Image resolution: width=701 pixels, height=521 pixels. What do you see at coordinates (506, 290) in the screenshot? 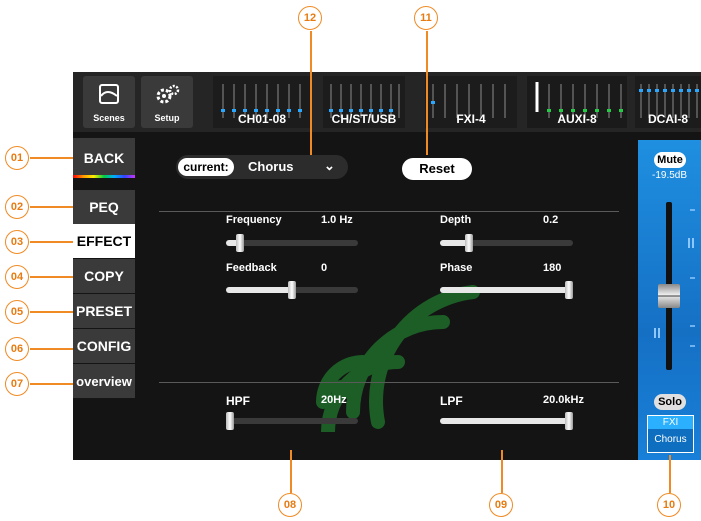
I see `phase-slider` at bounding box center [506, 290].